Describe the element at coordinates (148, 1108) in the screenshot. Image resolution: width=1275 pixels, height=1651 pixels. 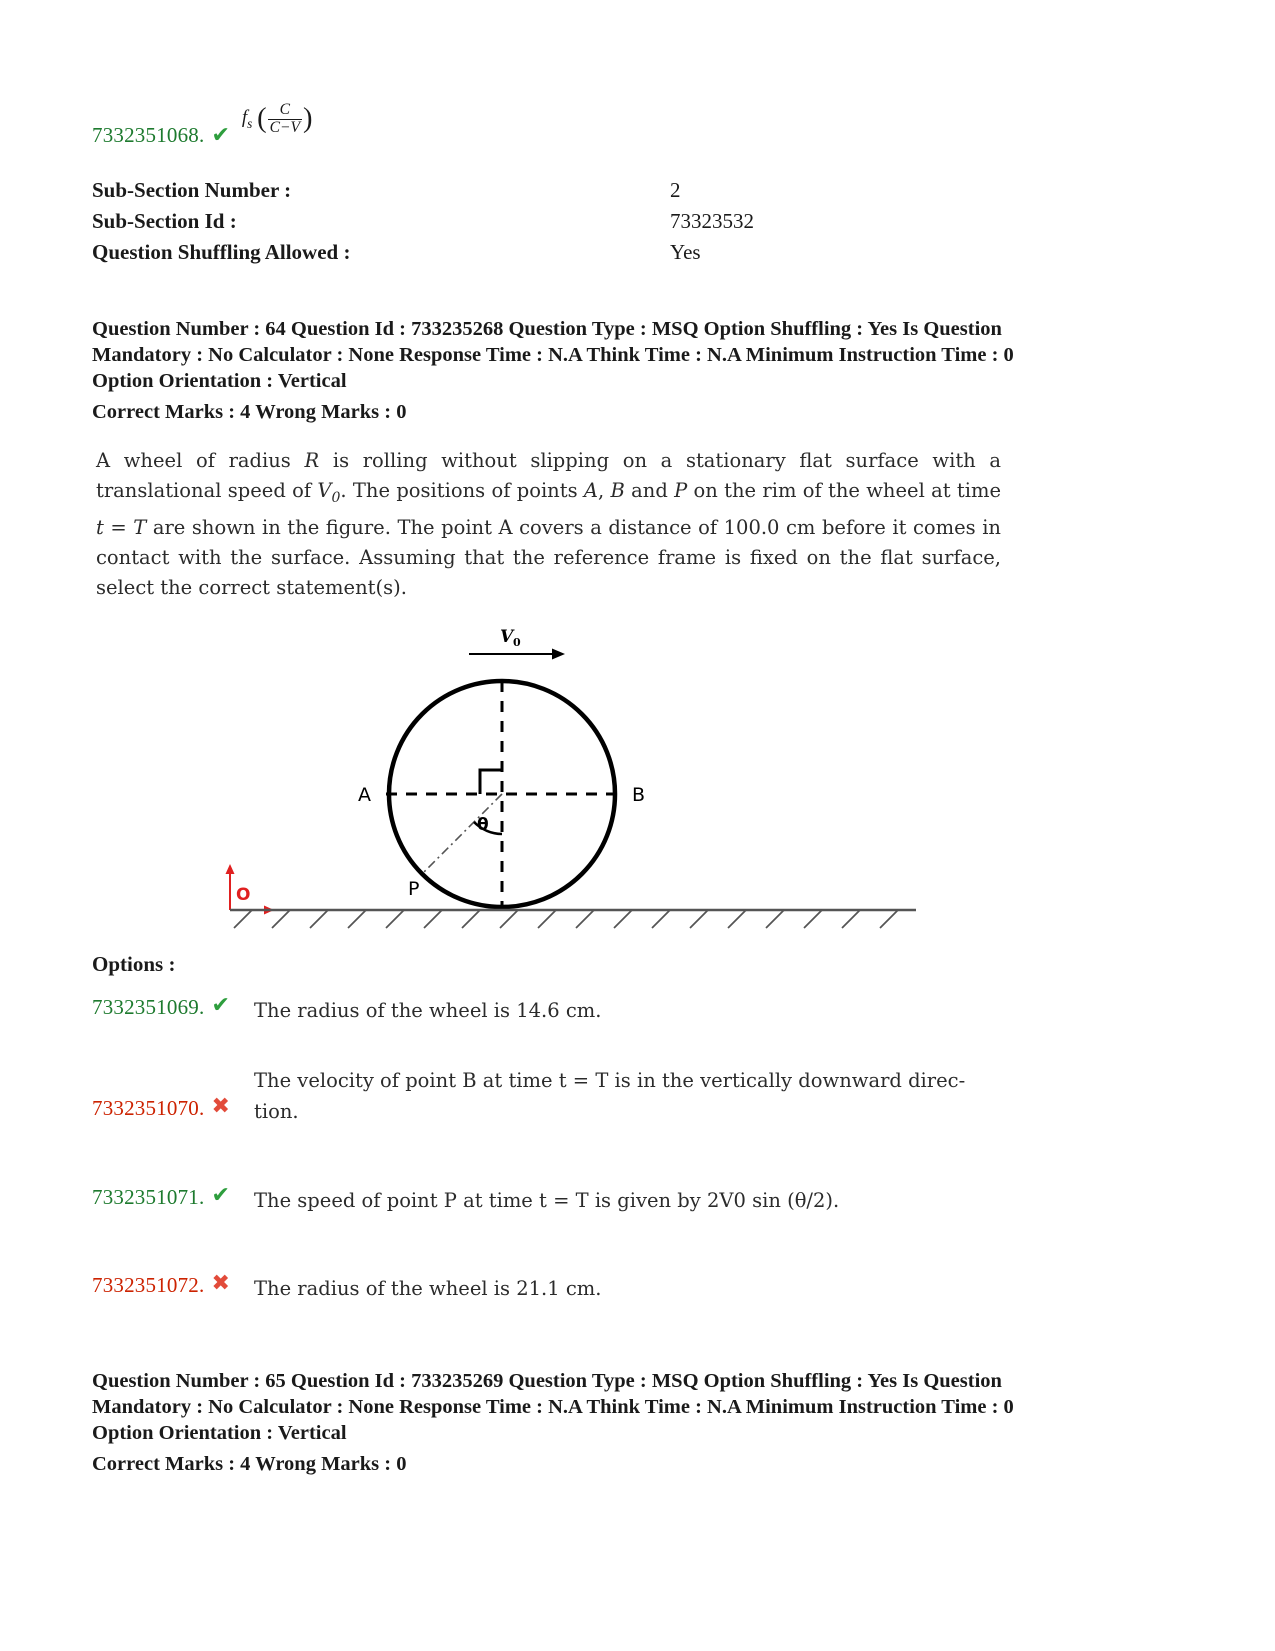
I see `option-id-7332351070: 7332351070.` at that location.